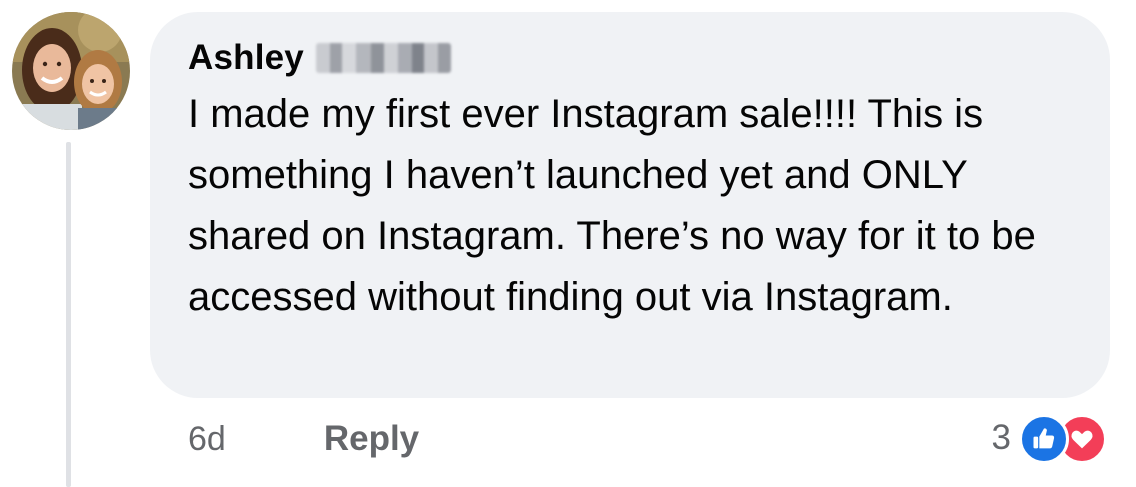 The width and height of the screenshot is (1136, 487). I want to click on reactions-summary: 3, so click(1053, 438).